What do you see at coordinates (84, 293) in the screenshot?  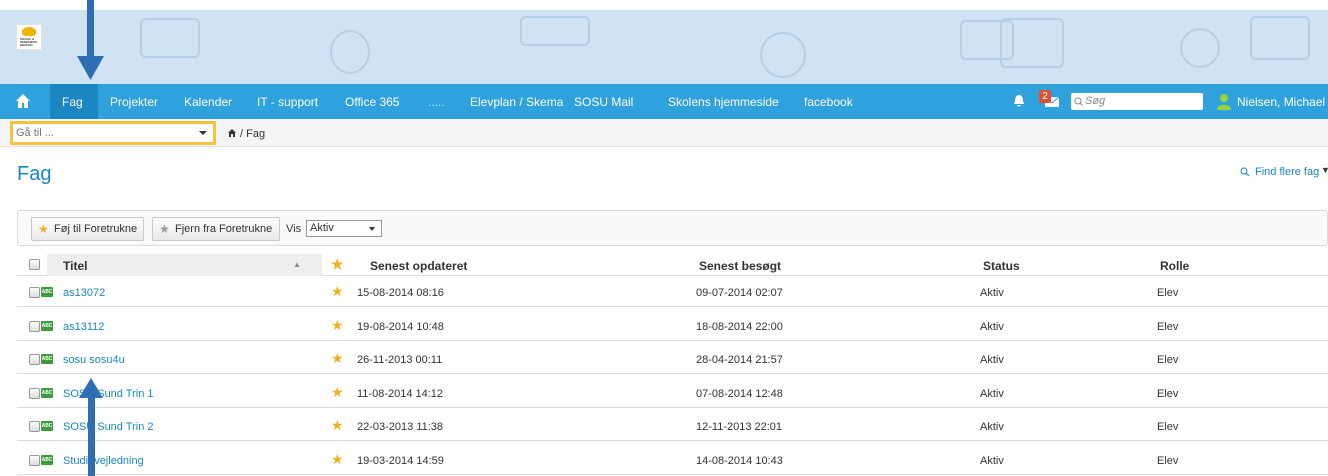 I see `course-title-link: as13072` at bounding box center [84, 293].